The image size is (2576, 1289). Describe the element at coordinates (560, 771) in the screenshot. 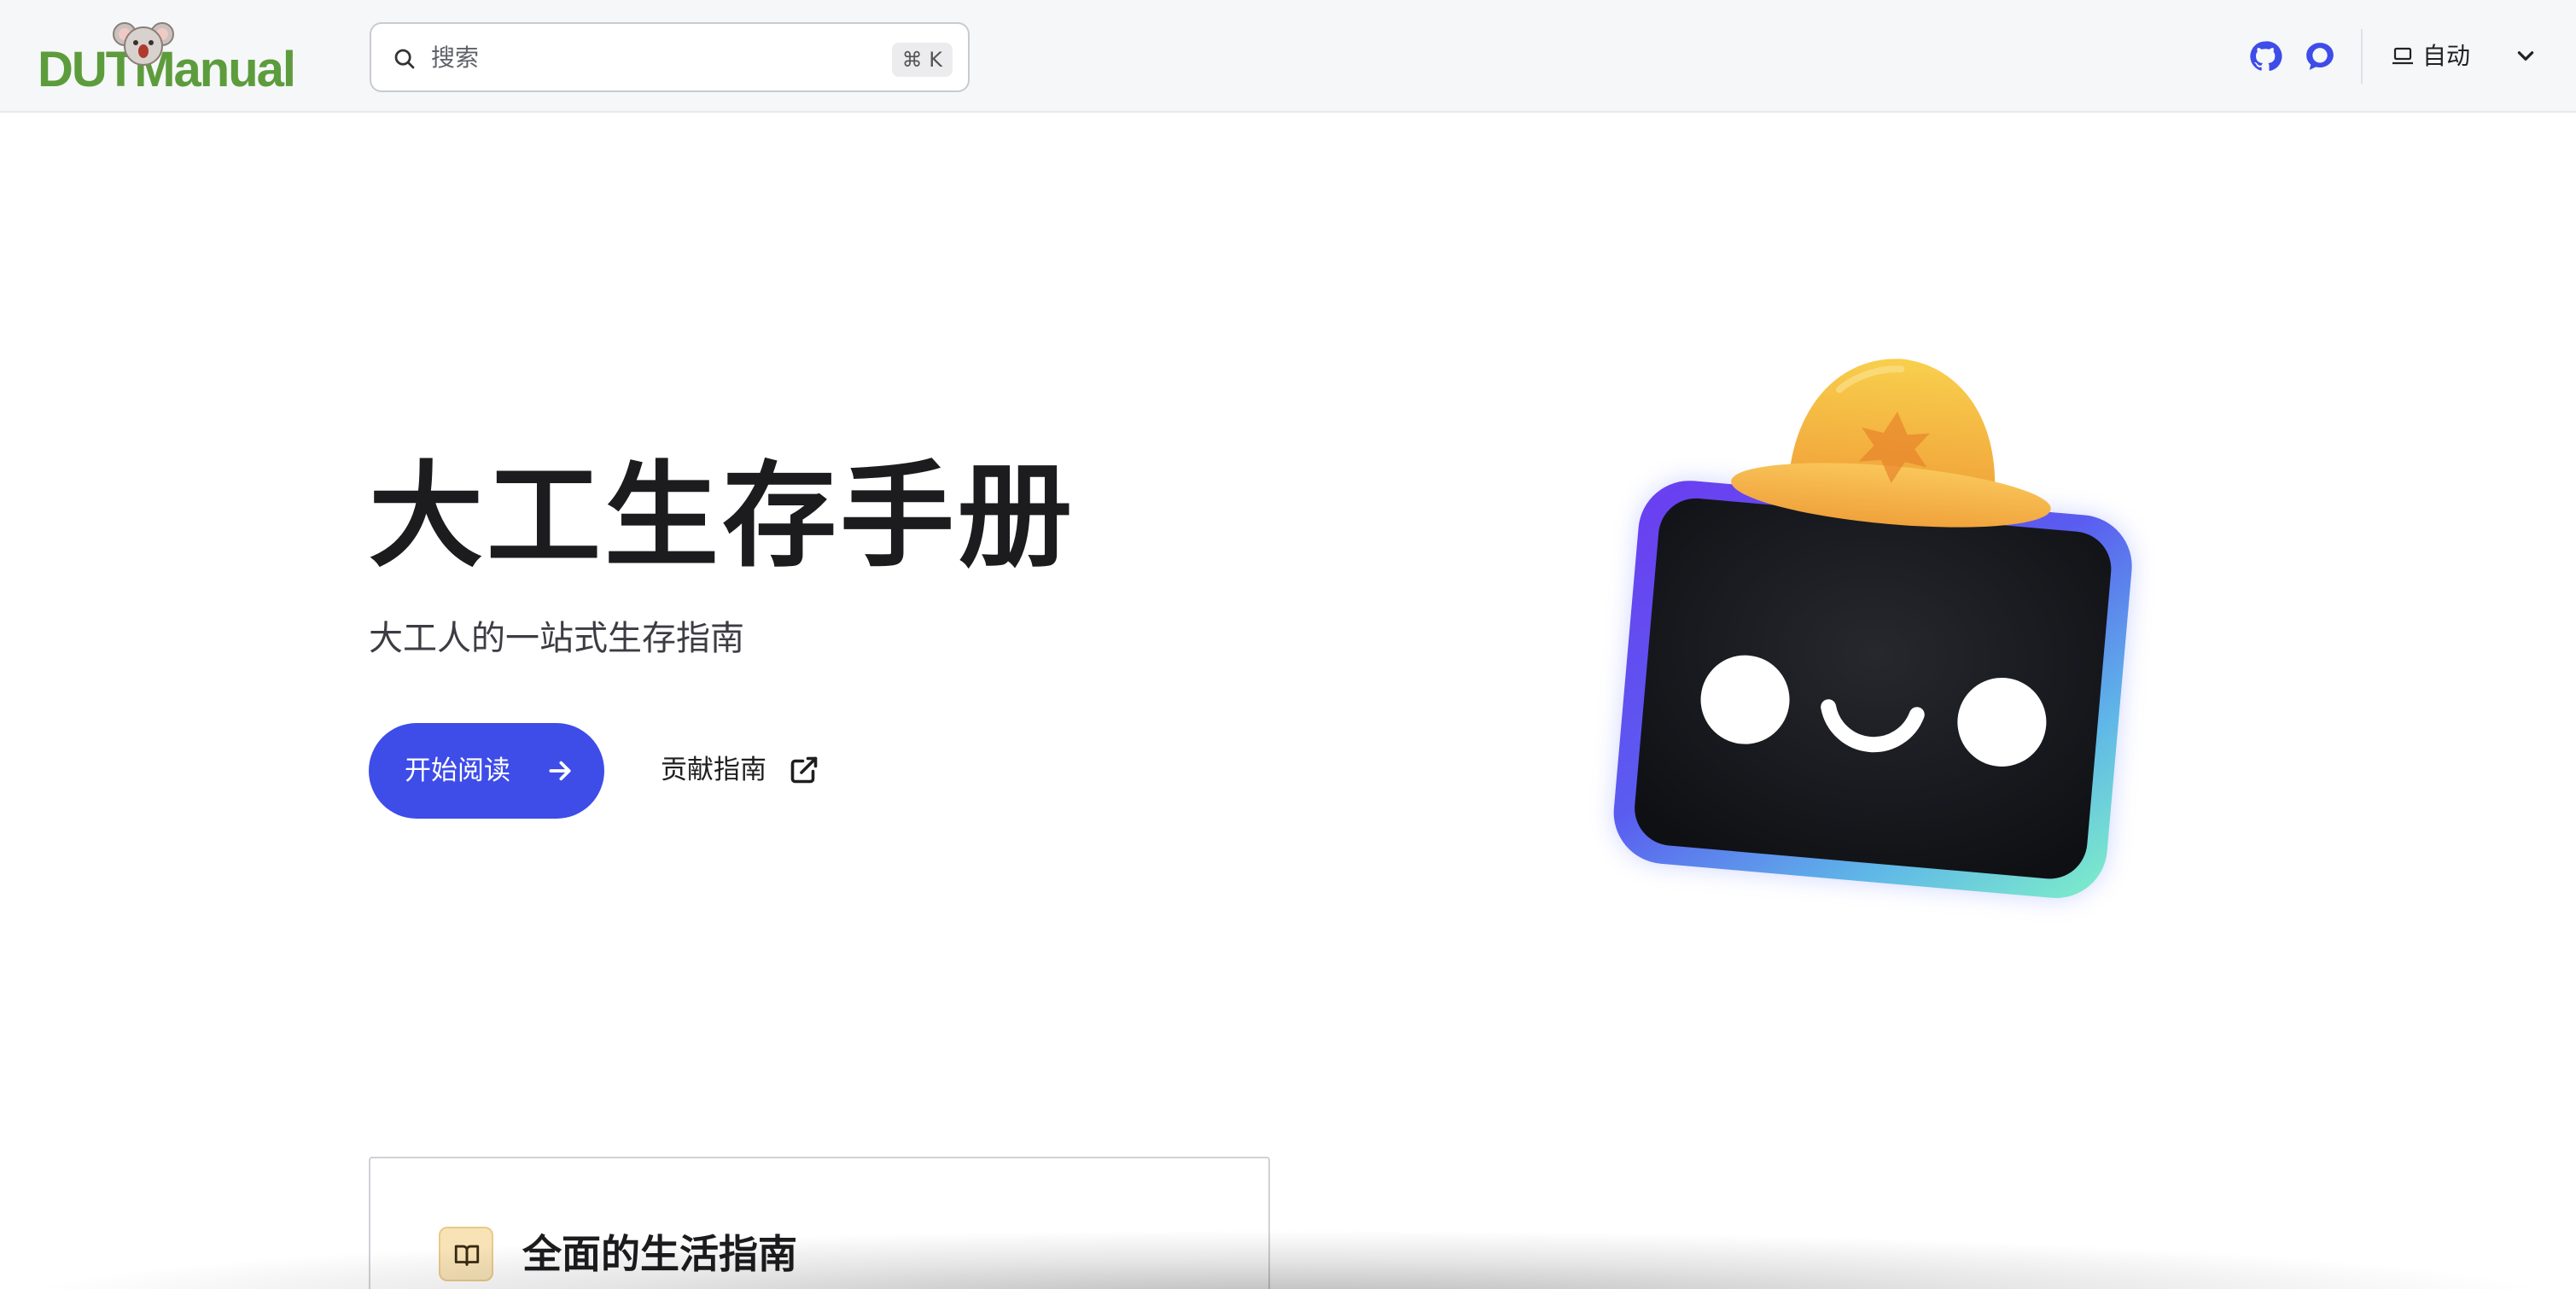

I see `arrow-right-icon` at that location.